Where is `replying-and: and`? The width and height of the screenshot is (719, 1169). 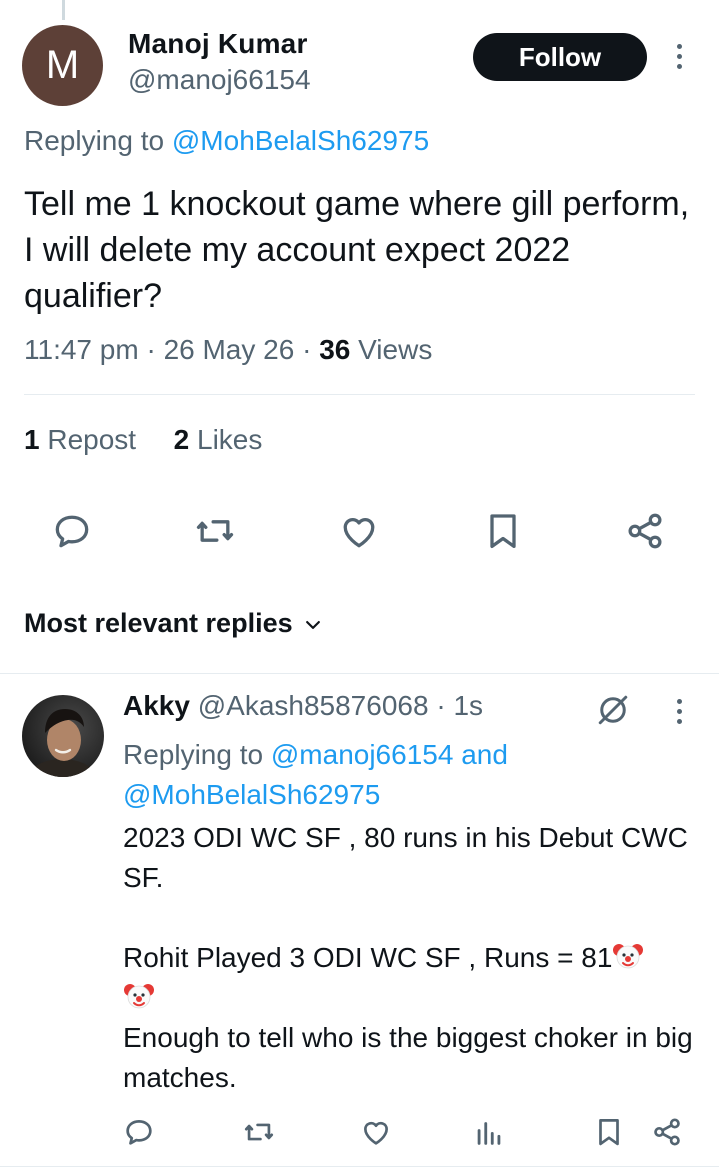 replying-and: and is located at coordinates (484, 754).